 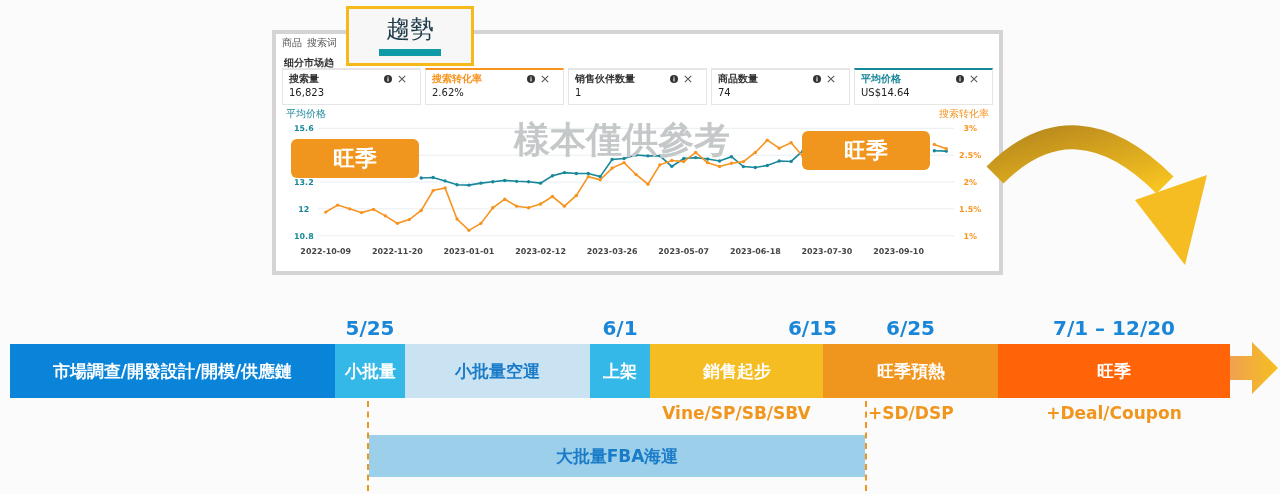 What do you see at coordinates (494, 86) in the screenshot?
I see `metric-card: 搜索转化率 2.62%` at bounding box center [494, 86].